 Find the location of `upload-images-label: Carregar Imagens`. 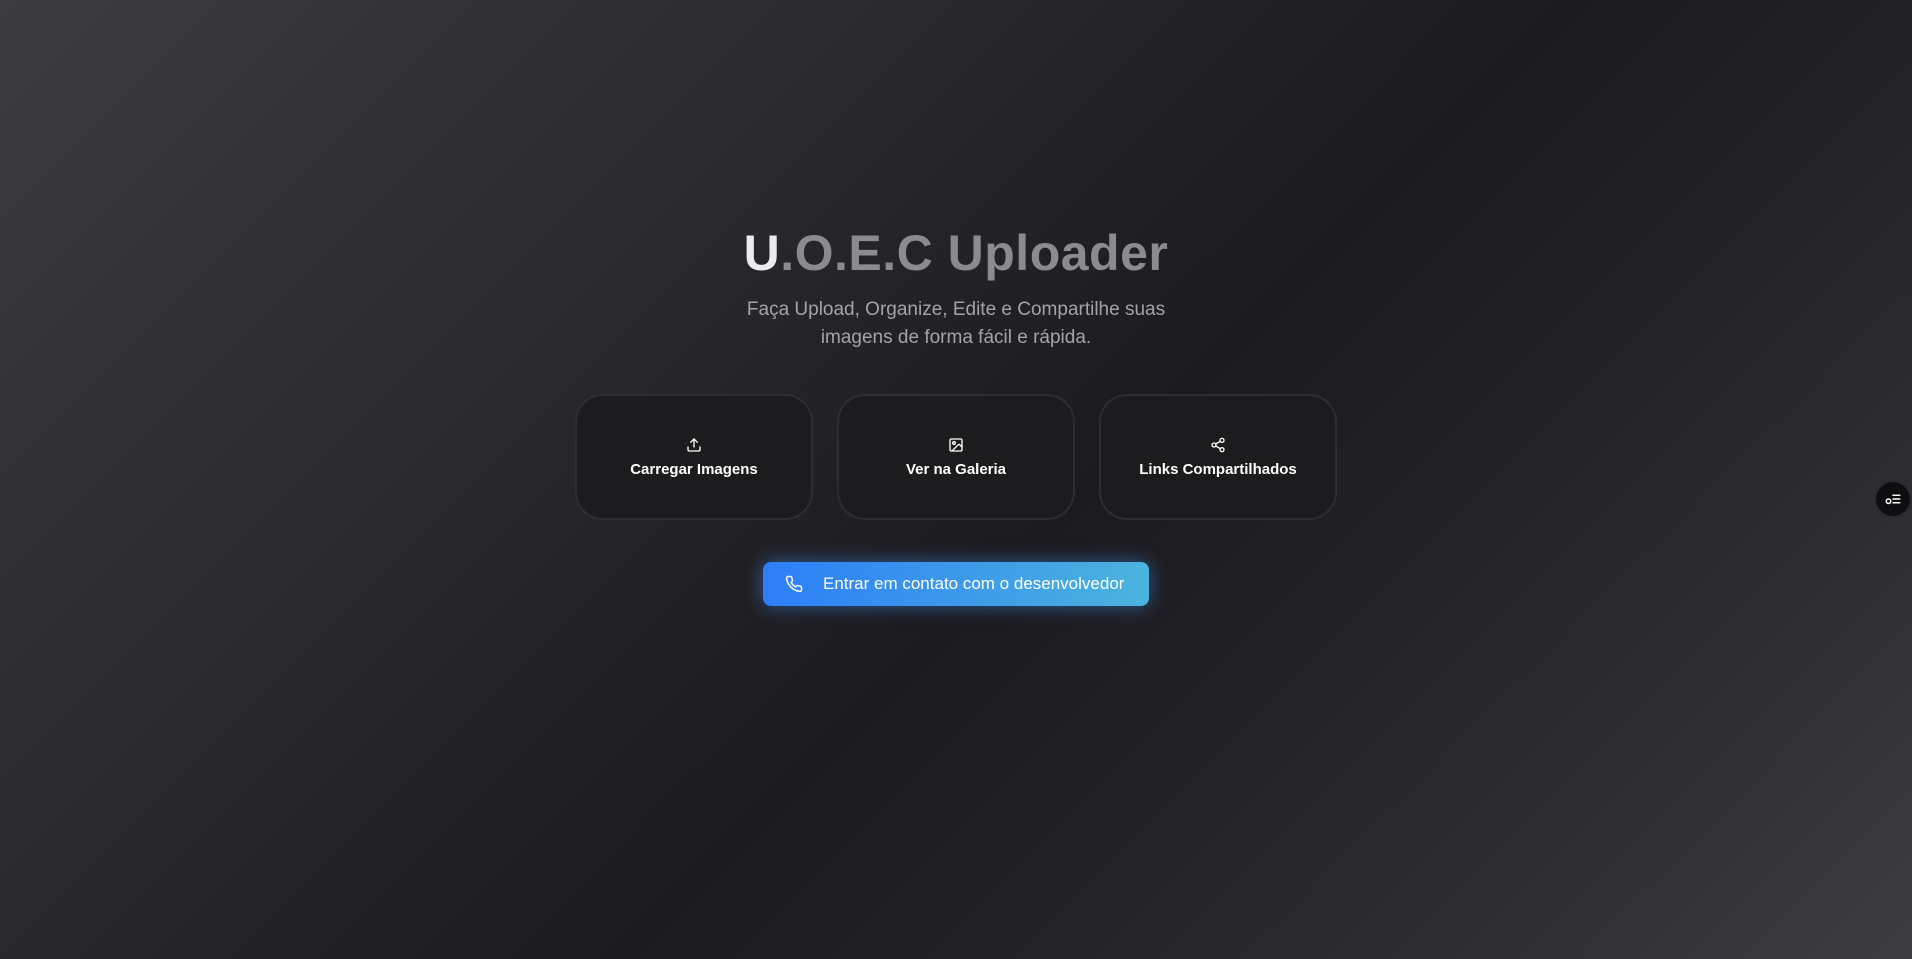

upload-images-label: Carregar Imagens is located at coordinates (694, 469).